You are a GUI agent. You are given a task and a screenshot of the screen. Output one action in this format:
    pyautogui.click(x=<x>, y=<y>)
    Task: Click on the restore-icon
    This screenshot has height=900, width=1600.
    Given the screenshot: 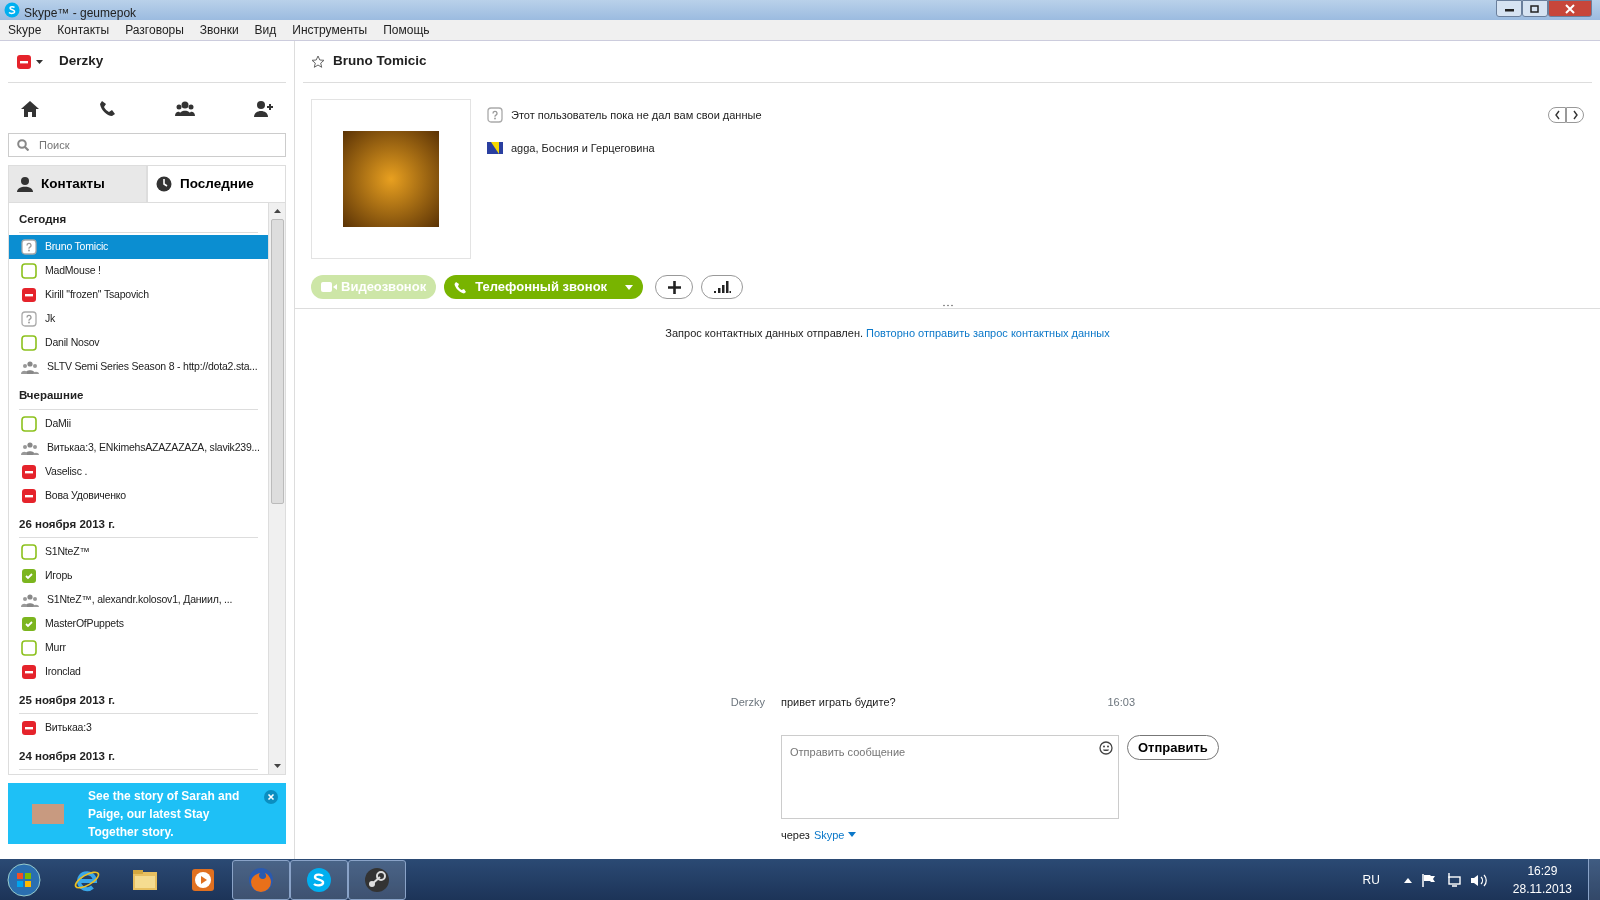 What is the action you would take?
    pyautogui.click(x=1535, y=8)
    